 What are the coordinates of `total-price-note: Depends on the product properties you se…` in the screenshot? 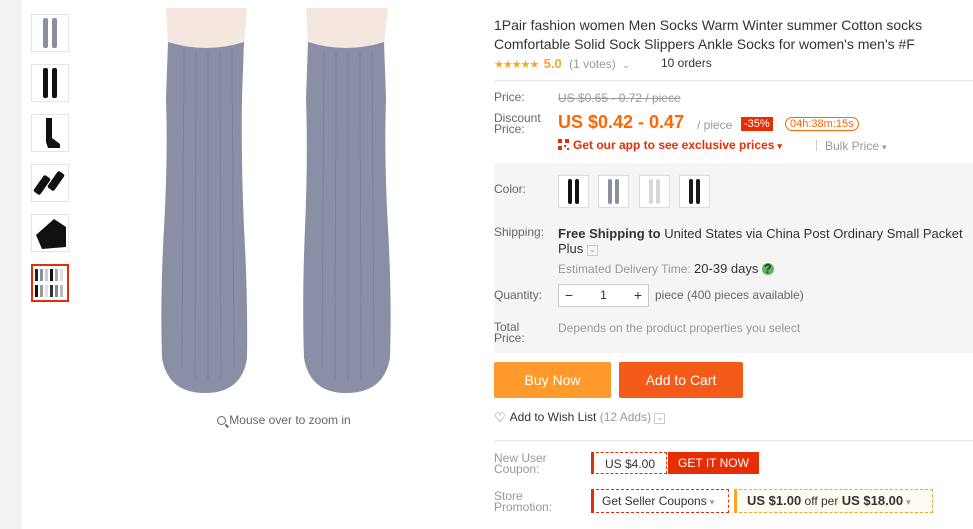 It's located at (679, 328).